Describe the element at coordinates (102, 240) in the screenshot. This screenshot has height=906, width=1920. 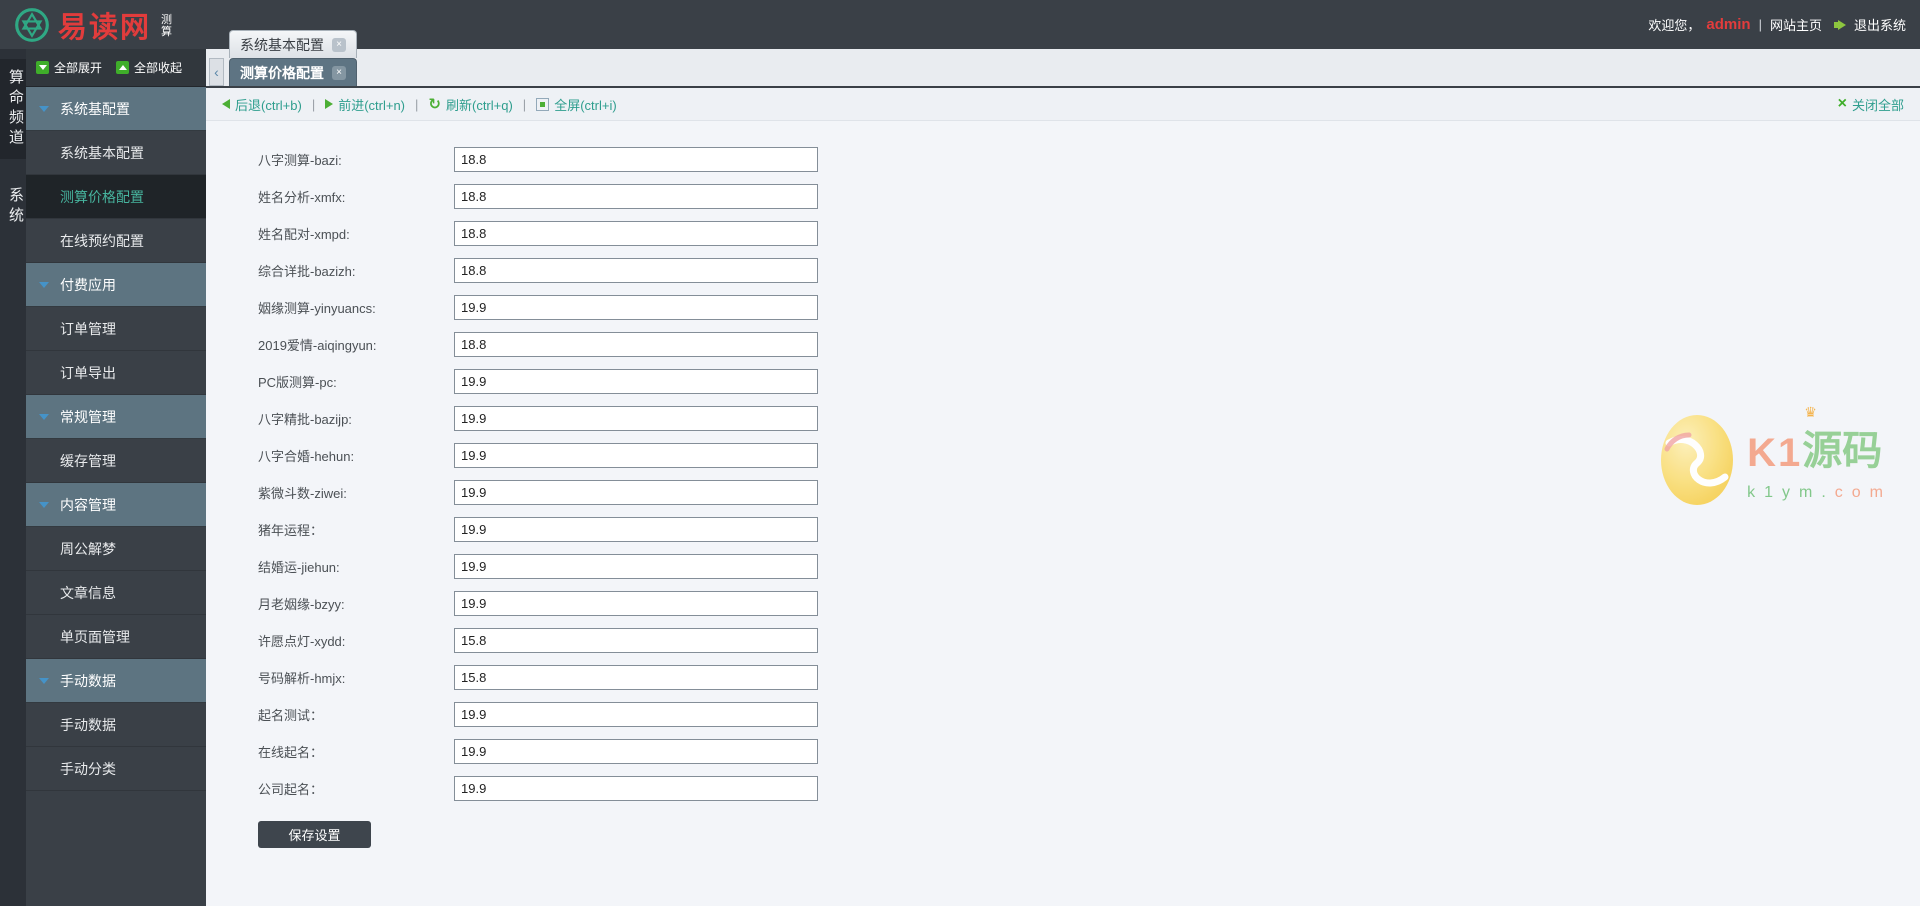
I see `sidebar-item-label: 在线预约配置` at that location.